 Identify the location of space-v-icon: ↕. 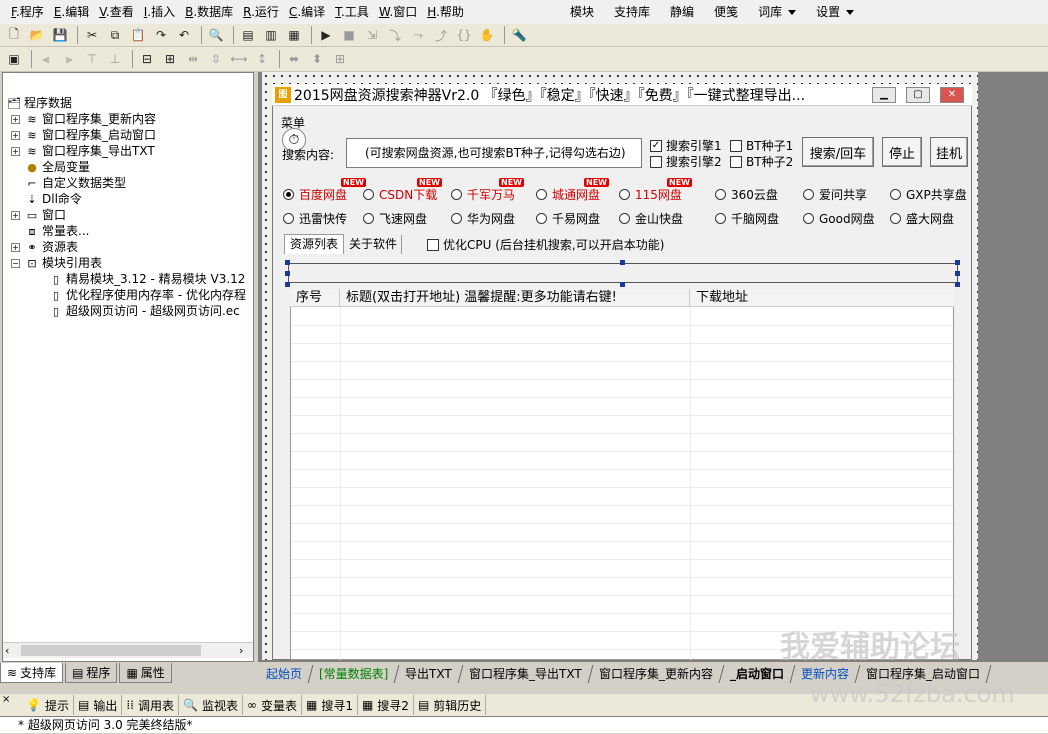
(262, 59).